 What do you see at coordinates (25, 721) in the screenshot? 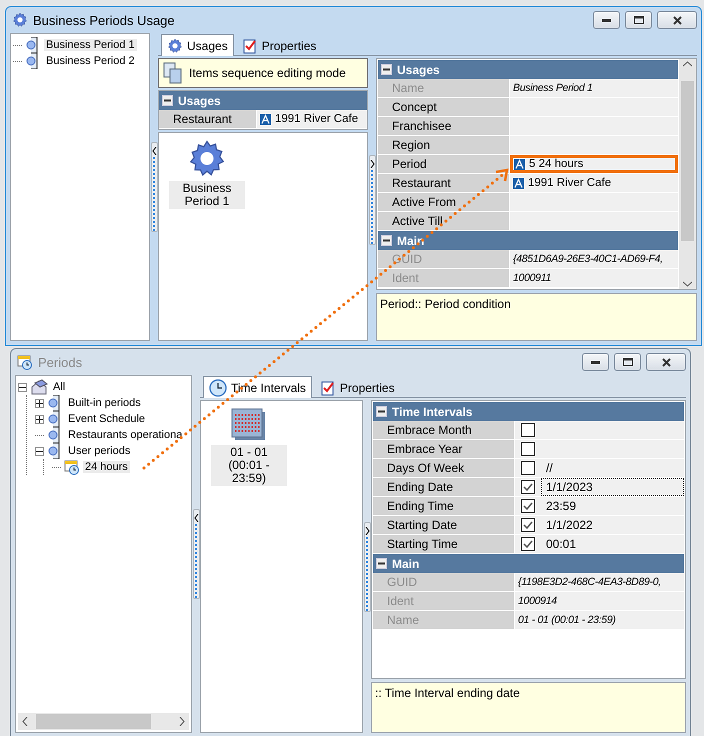
I see `scroll-left-icon` at bounding box center [25, 721].